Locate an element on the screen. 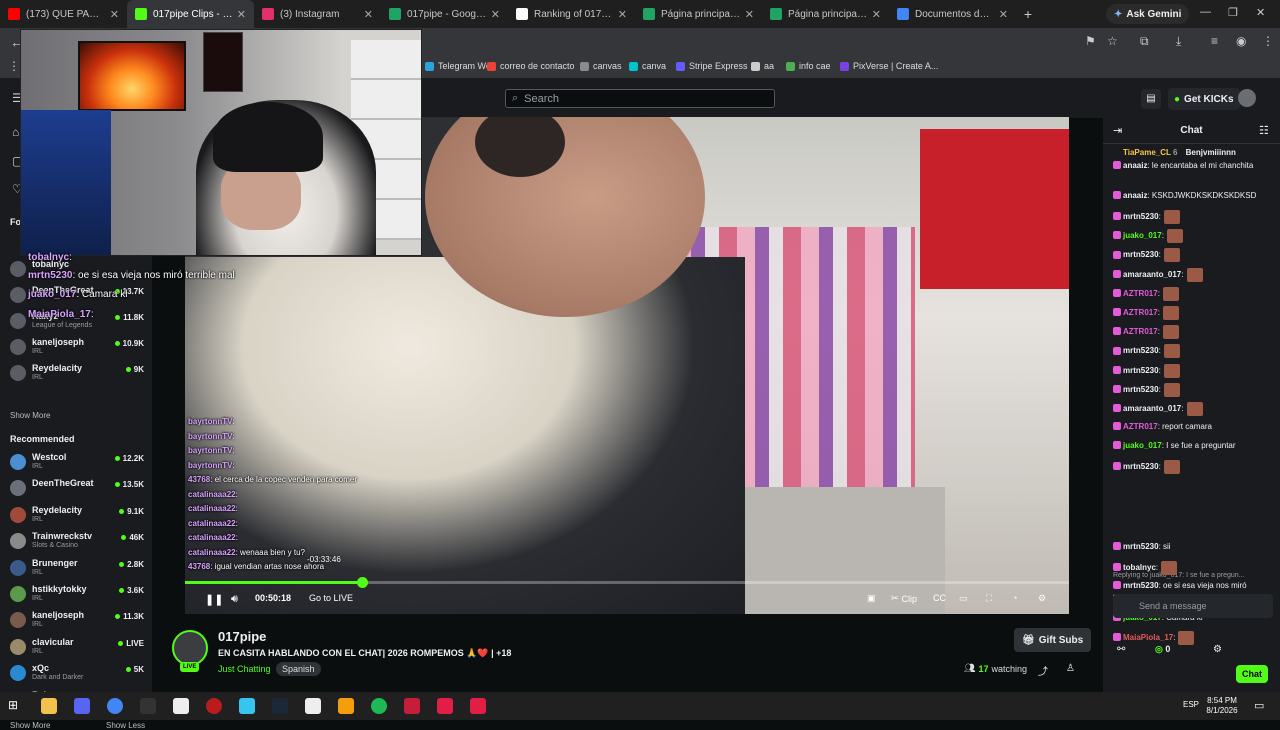  settings-icon: ⚙ is located at coordinates (1042, 598).